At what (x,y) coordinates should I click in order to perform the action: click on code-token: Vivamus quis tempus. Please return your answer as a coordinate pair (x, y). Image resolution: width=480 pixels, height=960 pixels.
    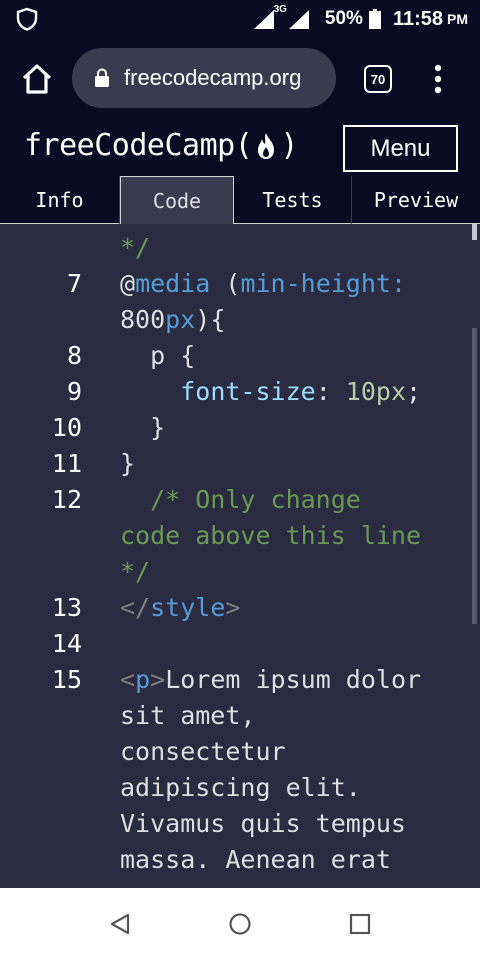
    Looking at the image, I should click on (263, 823).